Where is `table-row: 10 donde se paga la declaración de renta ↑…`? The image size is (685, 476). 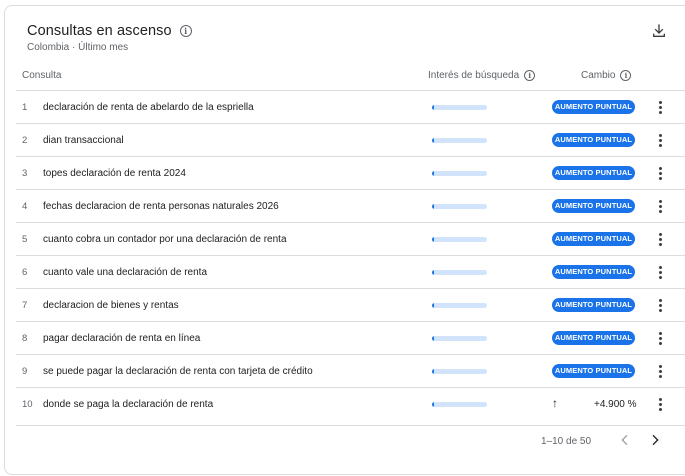
table-row: 10 donde se paga la declaración de renta ↑… is located at coordinates (350, 403).